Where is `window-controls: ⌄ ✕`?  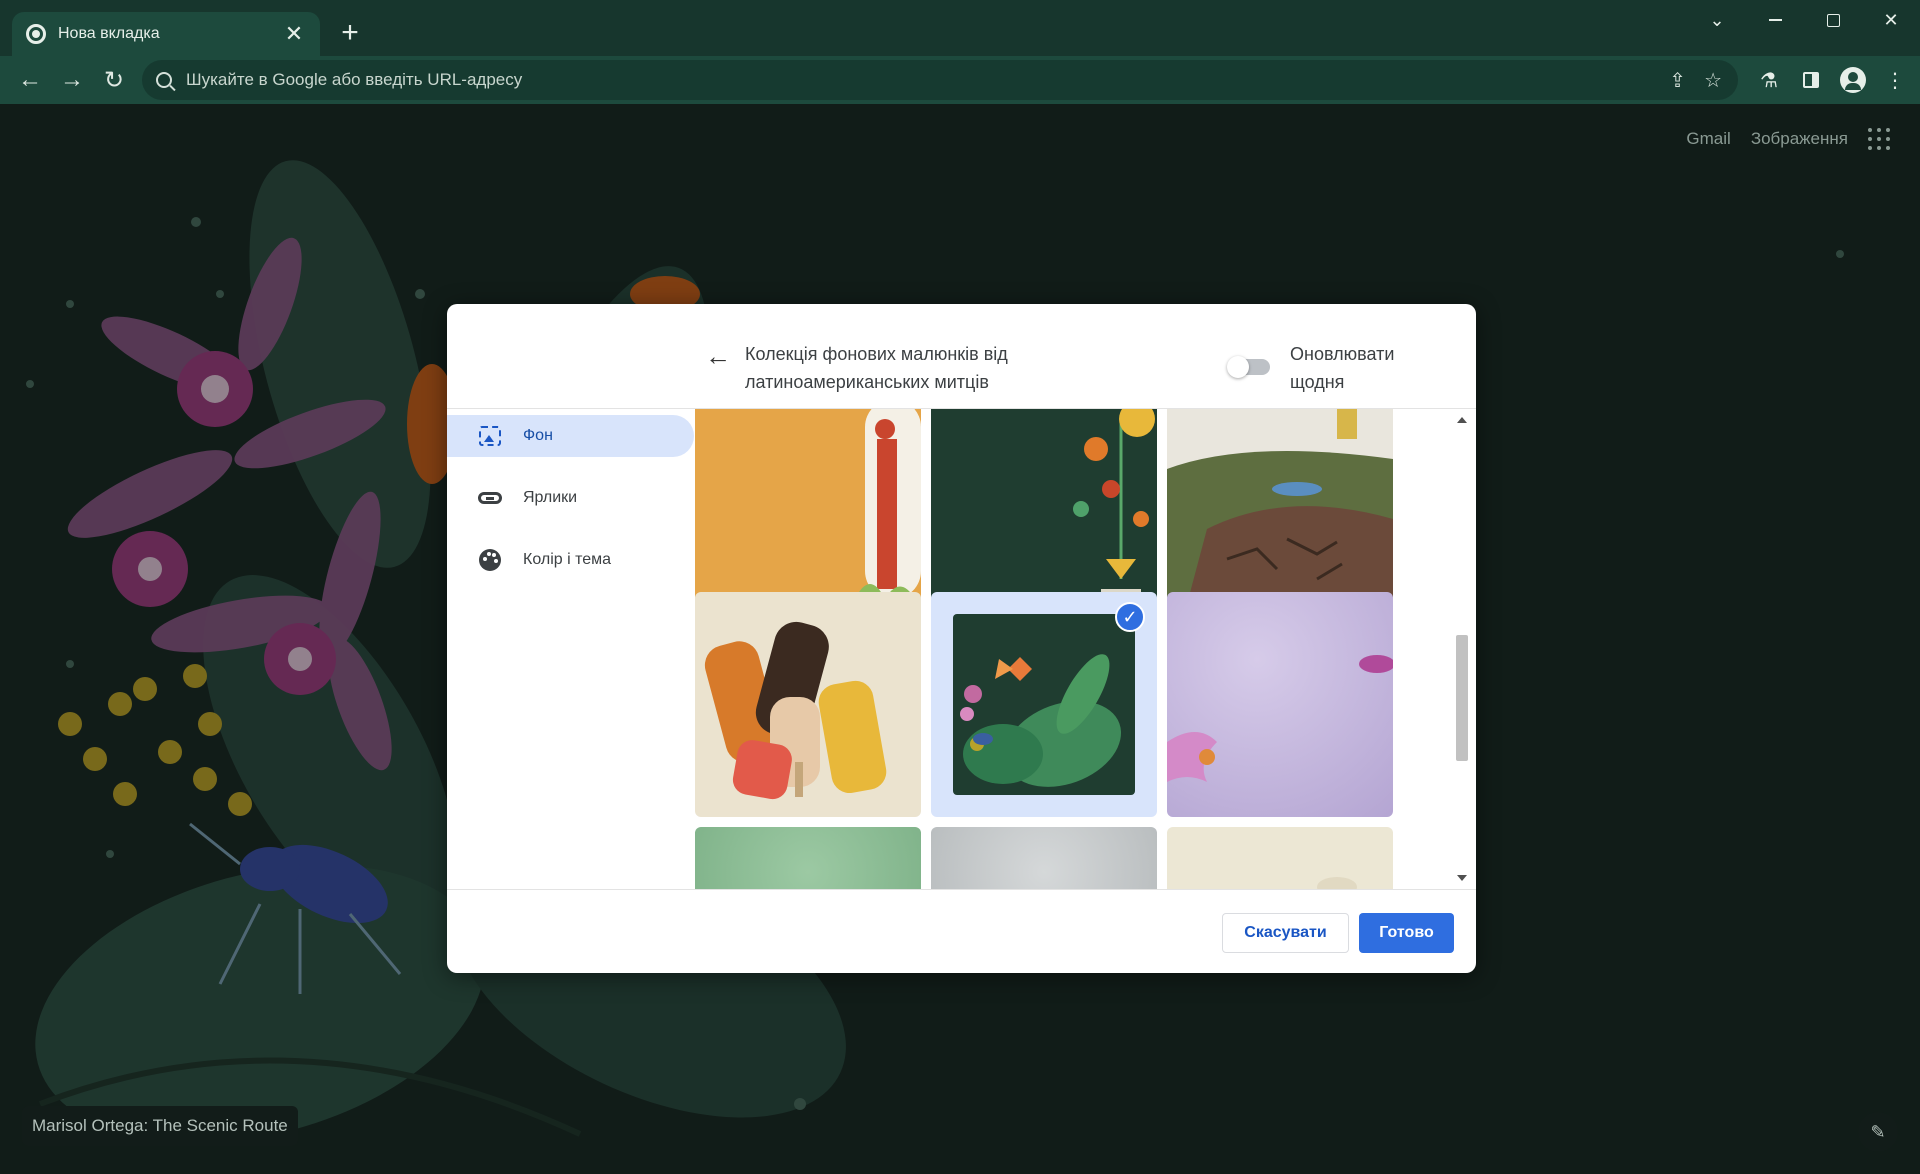
window-controls: ⌄ ✕ is located at coordinates (1804, 20).